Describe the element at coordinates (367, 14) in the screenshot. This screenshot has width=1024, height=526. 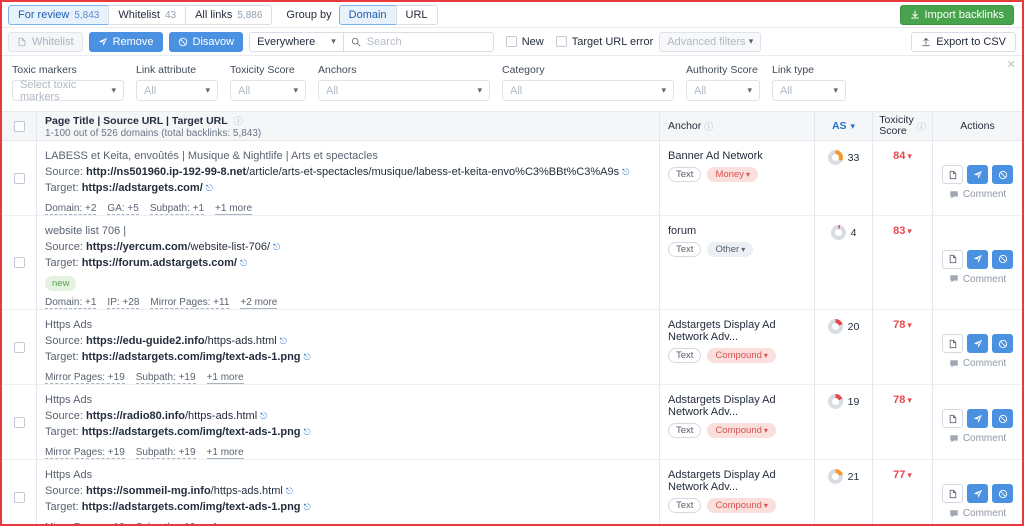
I see `group-by-option: Domain` at that location.